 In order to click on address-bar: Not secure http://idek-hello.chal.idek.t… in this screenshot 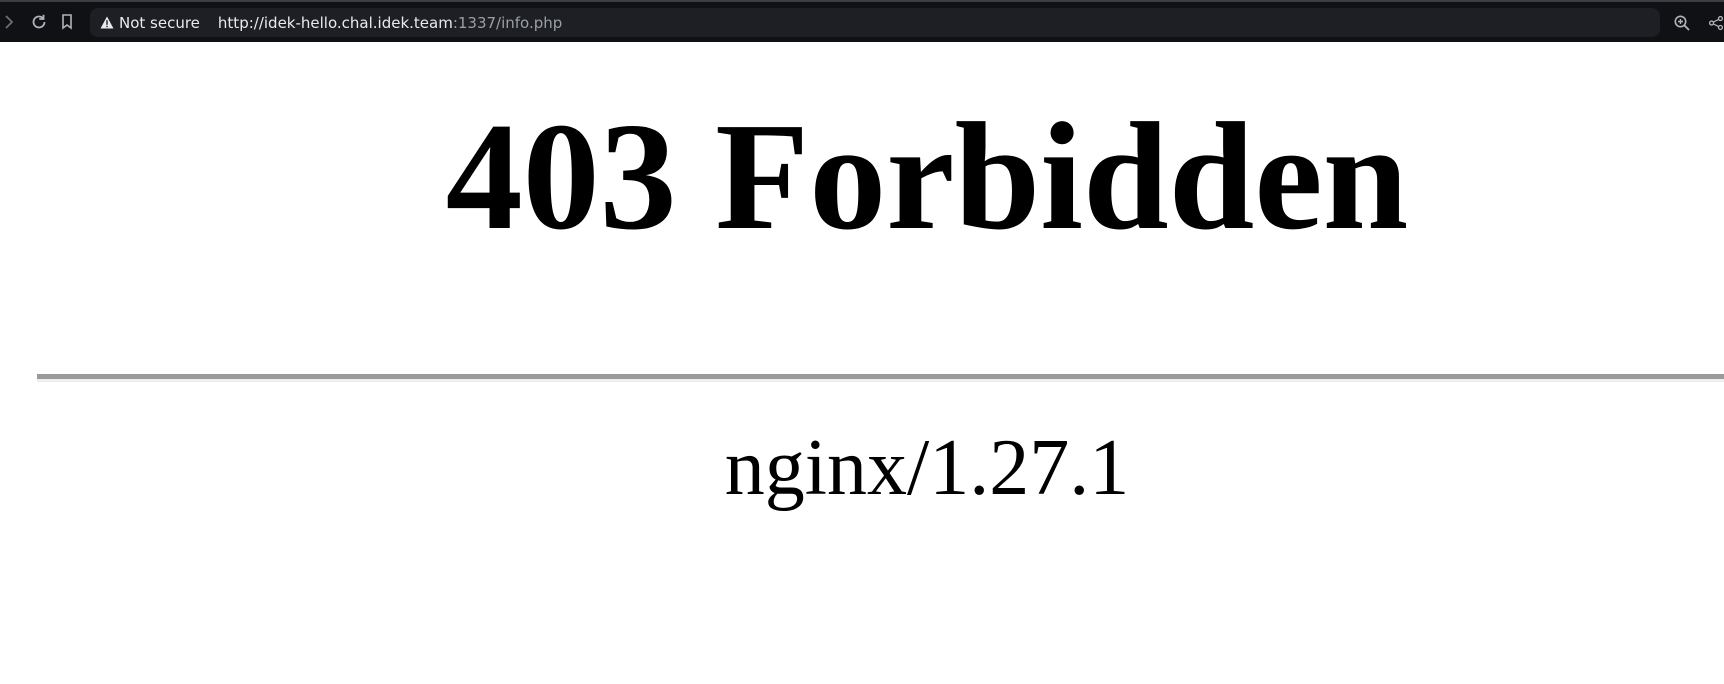, I will do `click(875, 22)`.